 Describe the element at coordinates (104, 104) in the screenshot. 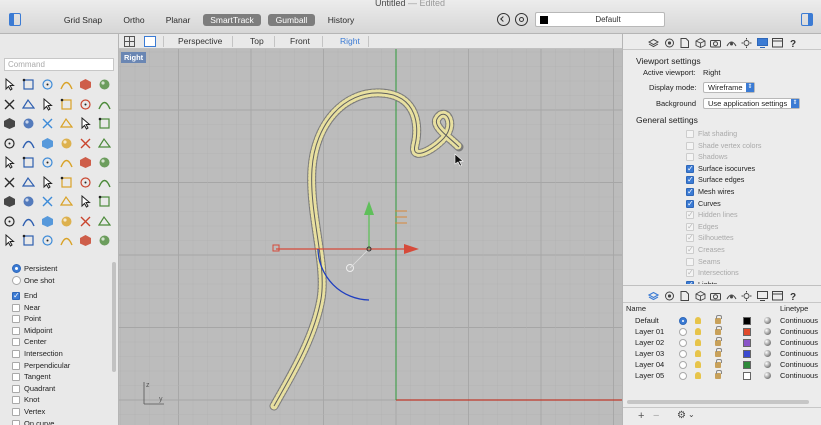

I see `freeform-icon` at that location.